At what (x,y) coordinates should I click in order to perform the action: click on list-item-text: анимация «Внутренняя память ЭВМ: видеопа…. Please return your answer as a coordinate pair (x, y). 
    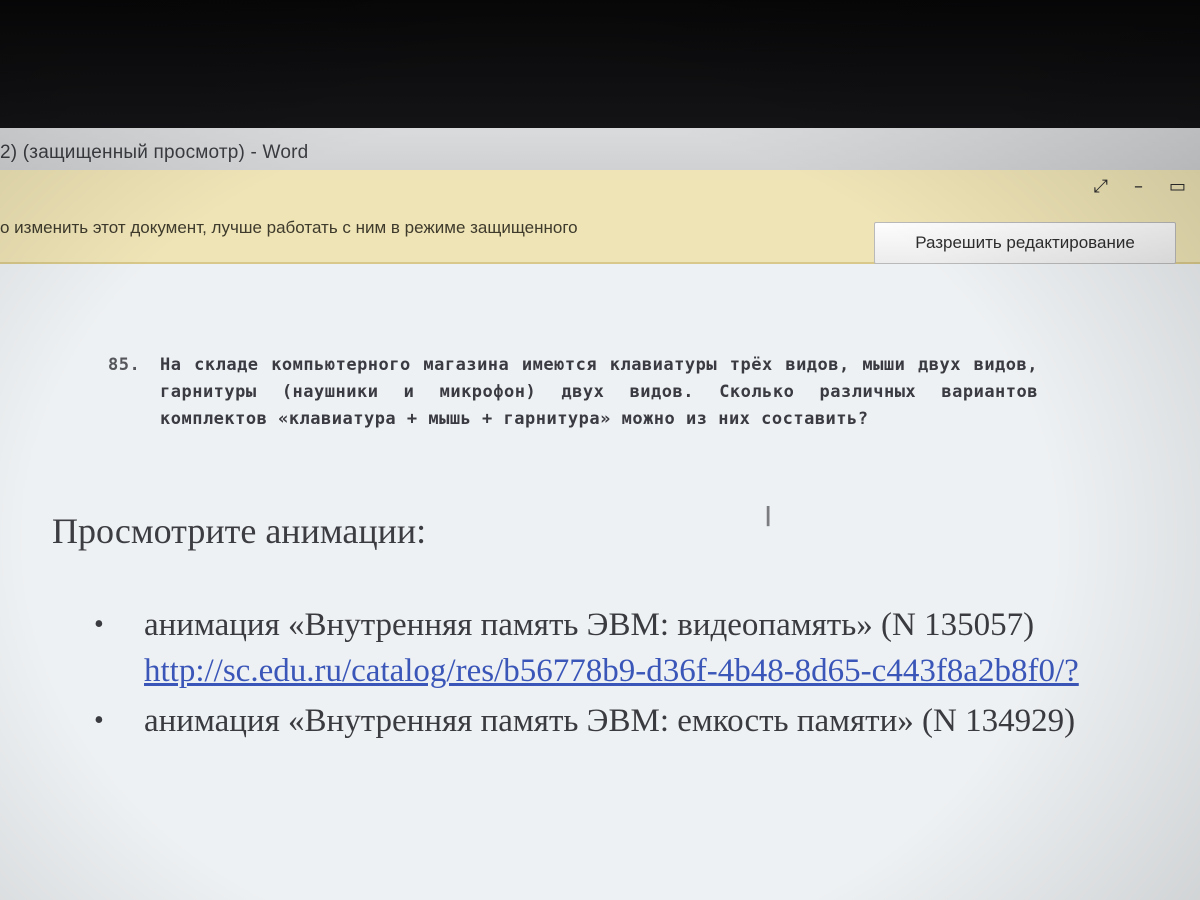
    Looking at the image, I should click on (589, 625).